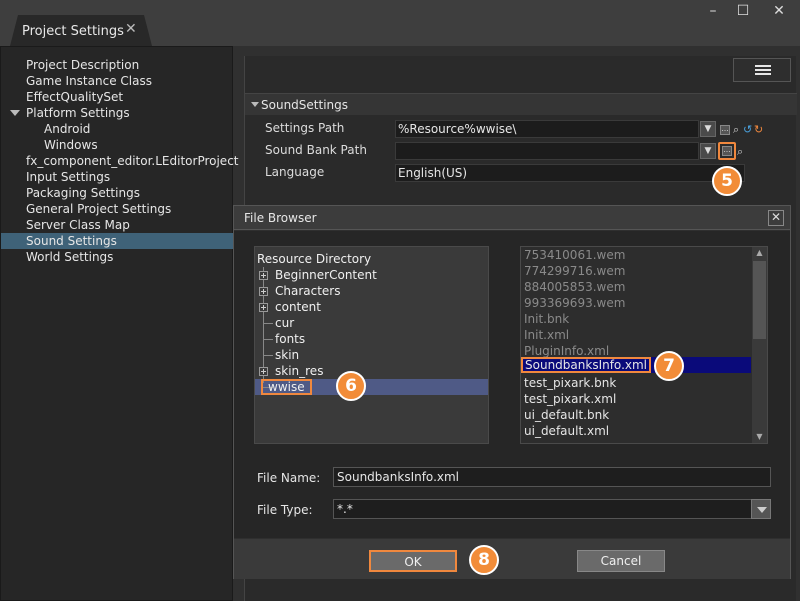  What do you see at coordinates (78, 225) in the screenshot?
I see `sidebar-item-label: Server Class Map` at bounding box center [78, 225].